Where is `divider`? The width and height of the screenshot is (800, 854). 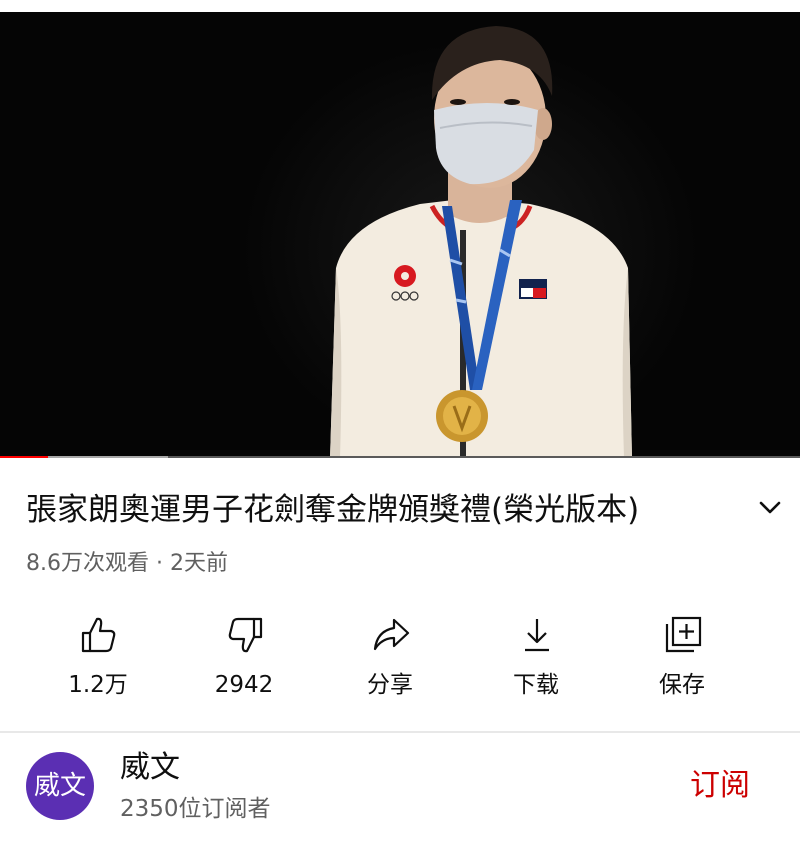
divider is located at coordinates (400, 732).